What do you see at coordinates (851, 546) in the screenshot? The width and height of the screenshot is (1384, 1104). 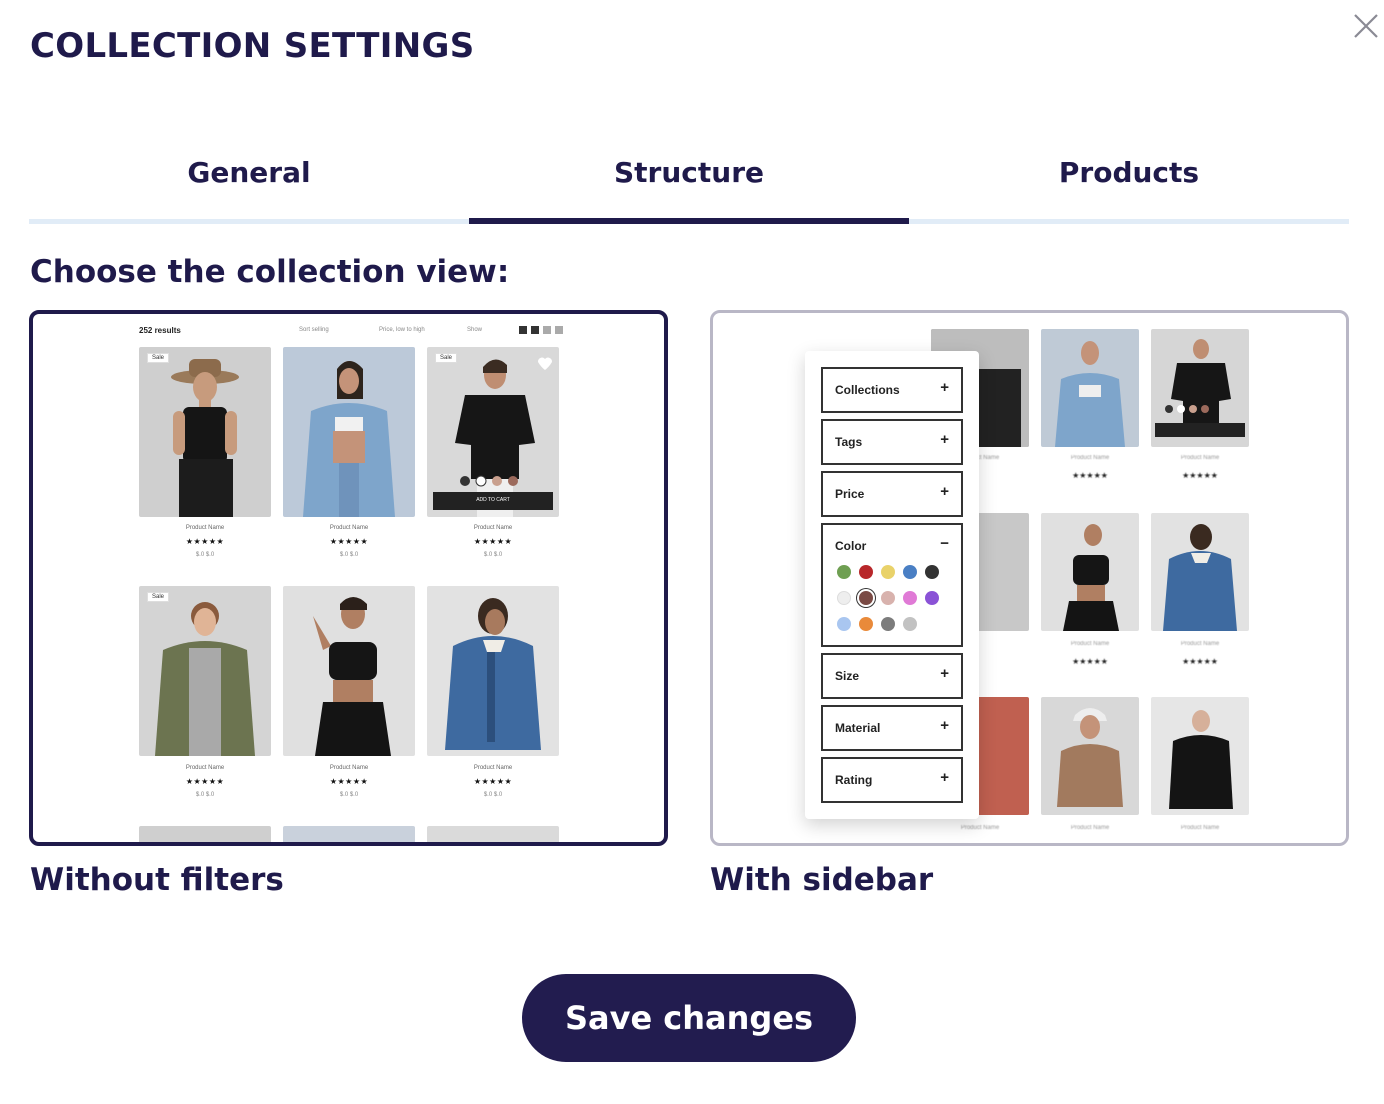 I see `filter-label: Color` at bounding box center [851, 546].